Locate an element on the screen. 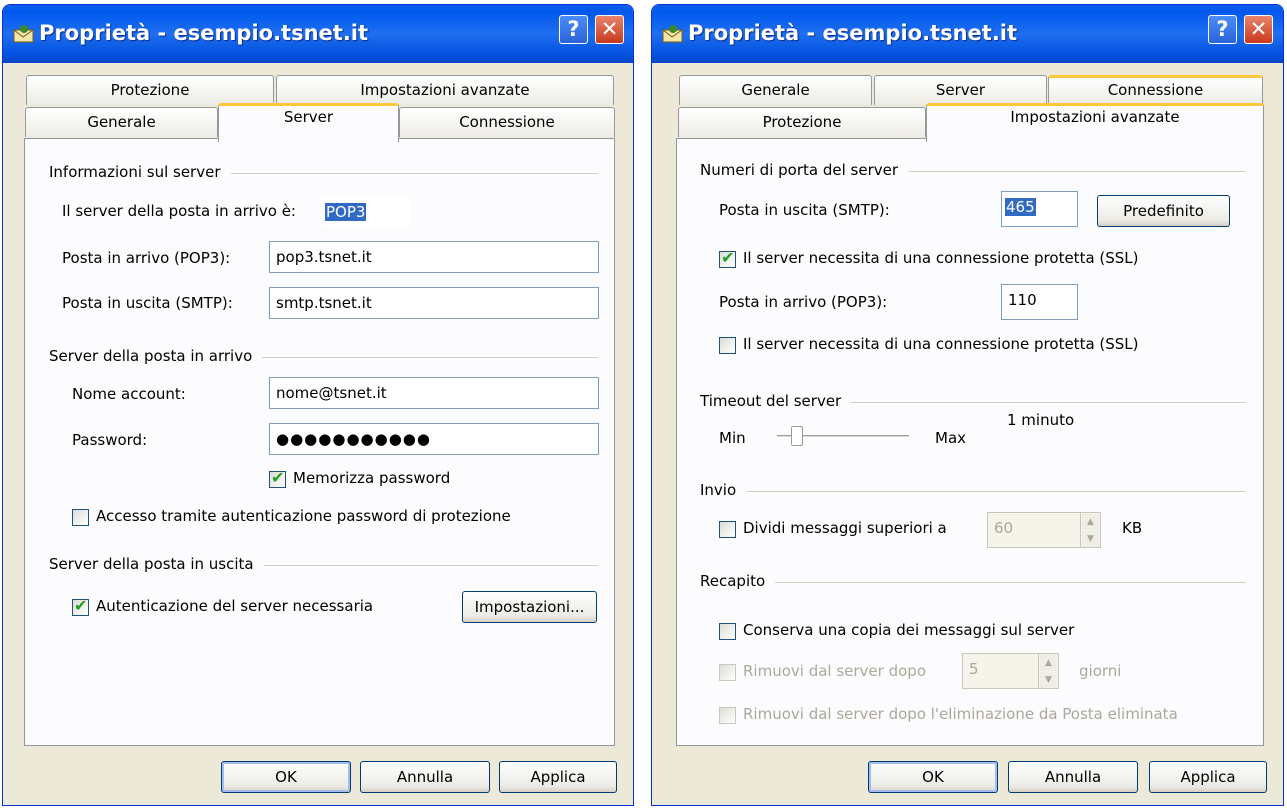  password-input: ●●●●●●●●●●● is located at coordinates (434, 439).